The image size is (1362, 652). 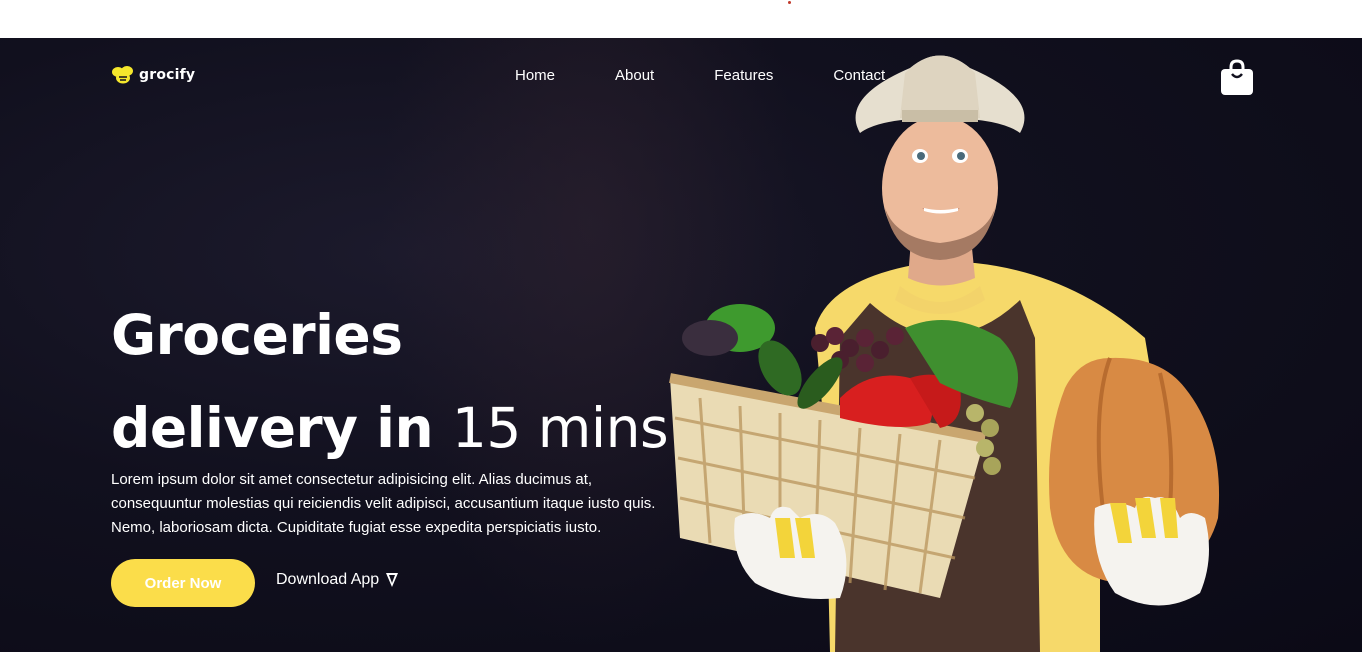 I want to click on nav-home: Home, so click(x=535, y=75).